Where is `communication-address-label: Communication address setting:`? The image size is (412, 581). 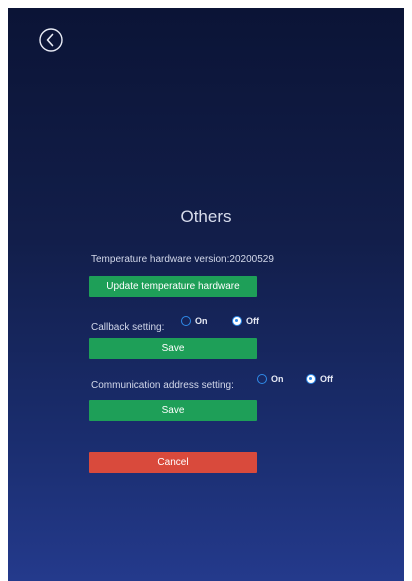 communication-address-label: Communication address setting: is located at coordinates (162, 385).